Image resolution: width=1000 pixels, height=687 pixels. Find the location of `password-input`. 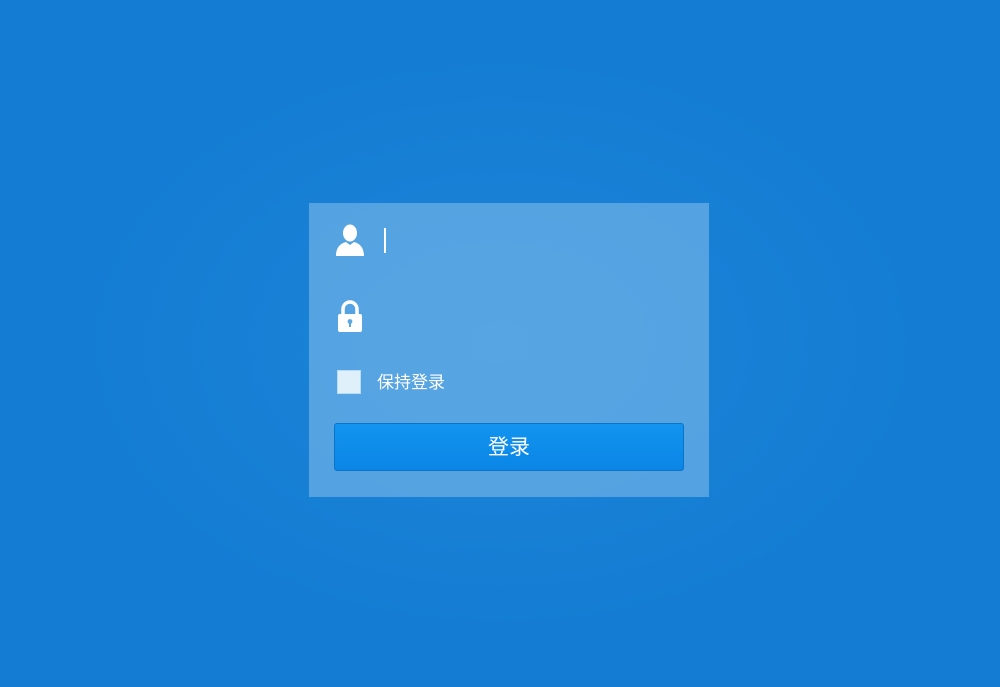

password-input is located at coordinates (535, 316).